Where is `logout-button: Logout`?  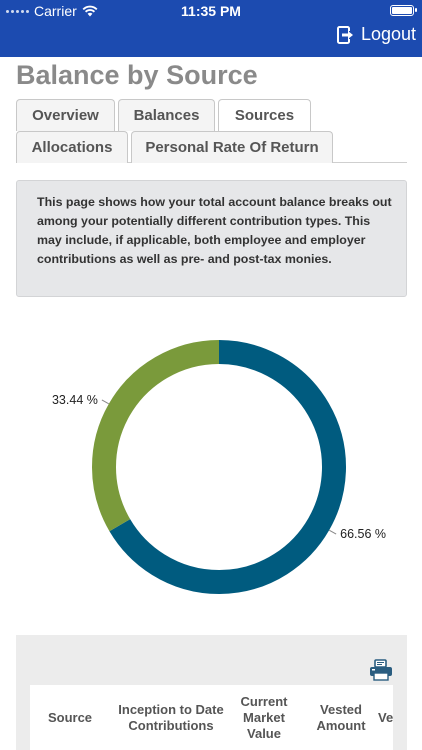
logout-button: Logout is located at coordinates (376, 34).